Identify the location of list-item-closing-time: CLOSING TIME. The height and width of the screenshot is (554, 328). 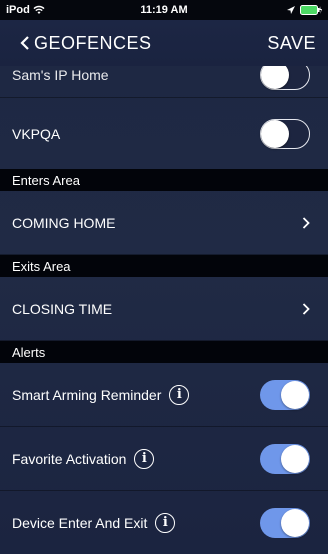
(164, 309).